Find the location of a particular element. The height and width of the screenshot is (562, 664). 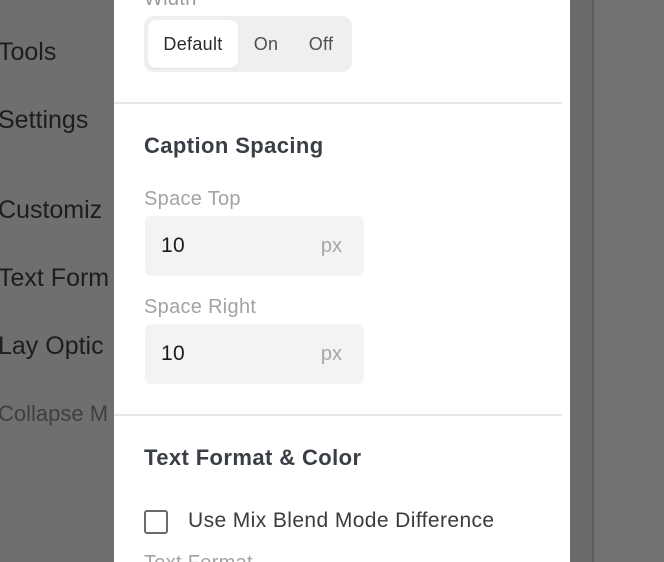

width-toggle-group: Default On Off is located at coordinates (248, 44).